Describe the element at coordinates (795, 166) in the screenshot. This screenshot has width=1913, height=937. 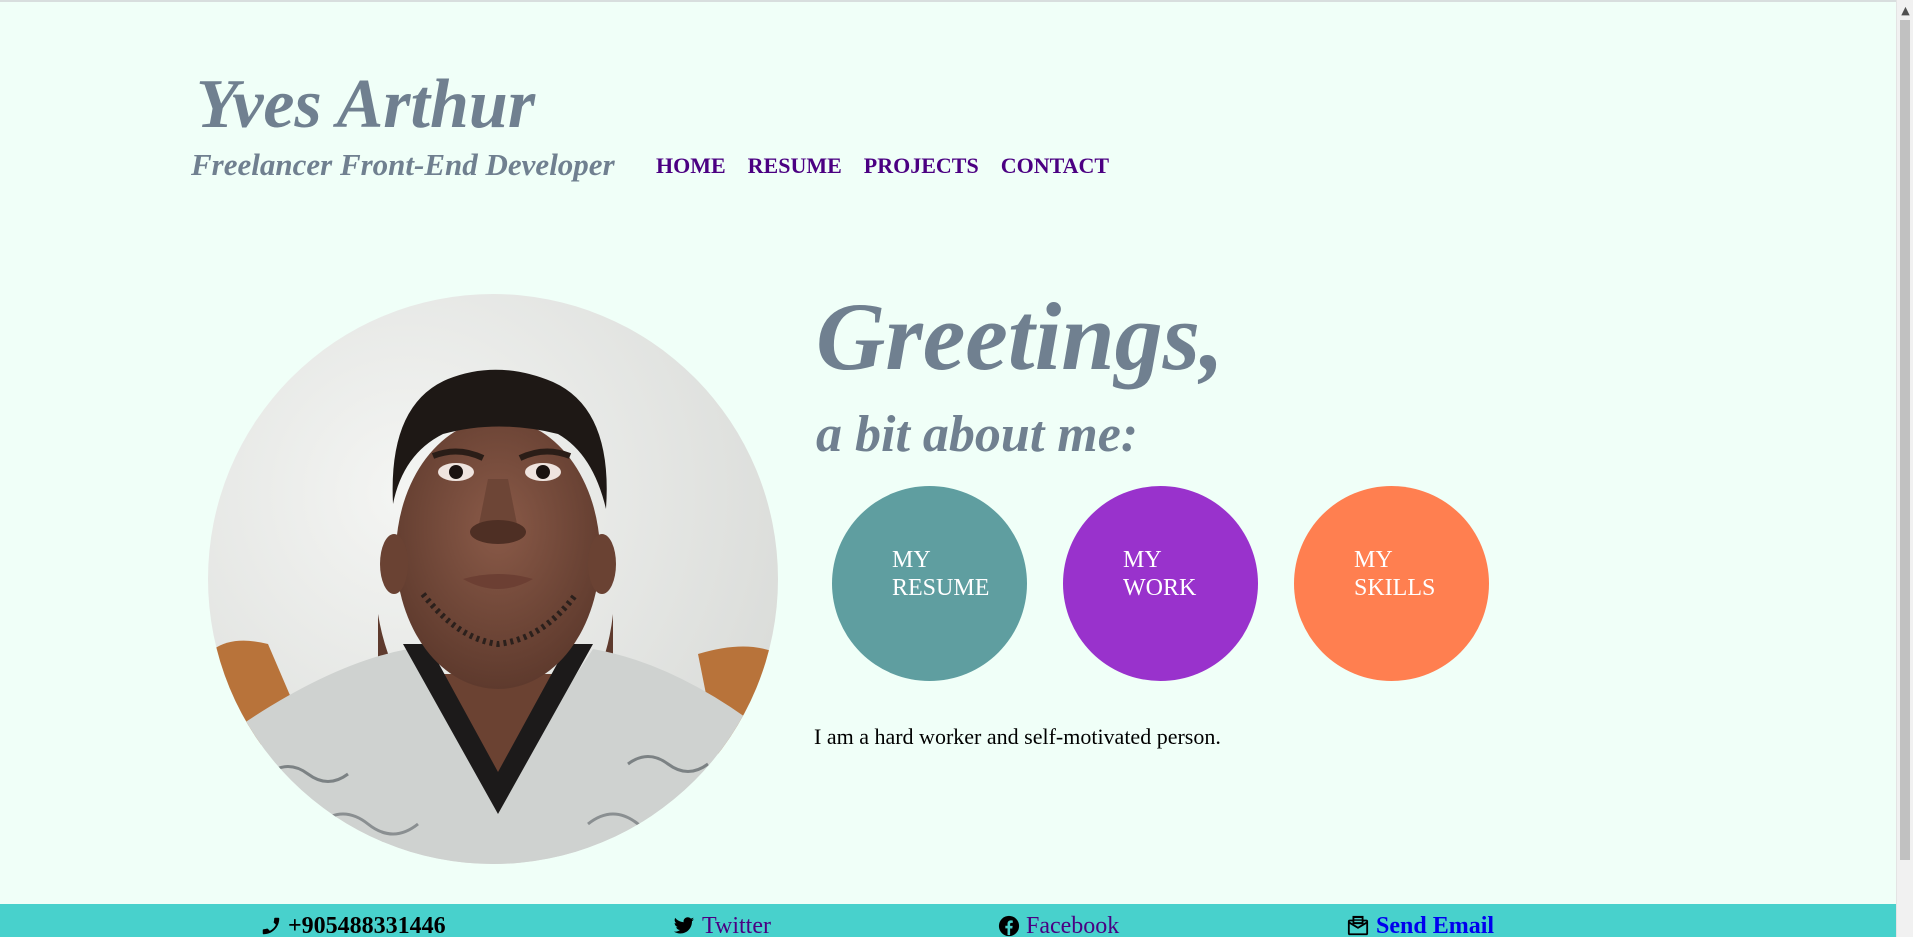
I see `nav-link-resume: RESUME` at that location.